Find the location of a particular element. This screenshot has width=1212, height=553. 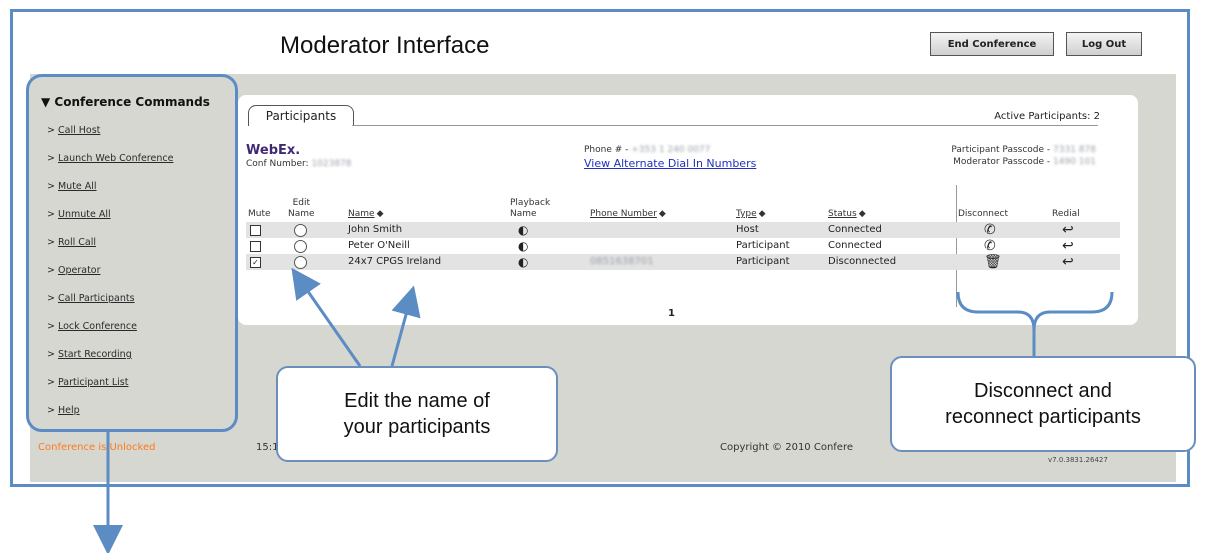

edit-names-callout-text: Edit the name of your participants is located at coordinates (417, 414).